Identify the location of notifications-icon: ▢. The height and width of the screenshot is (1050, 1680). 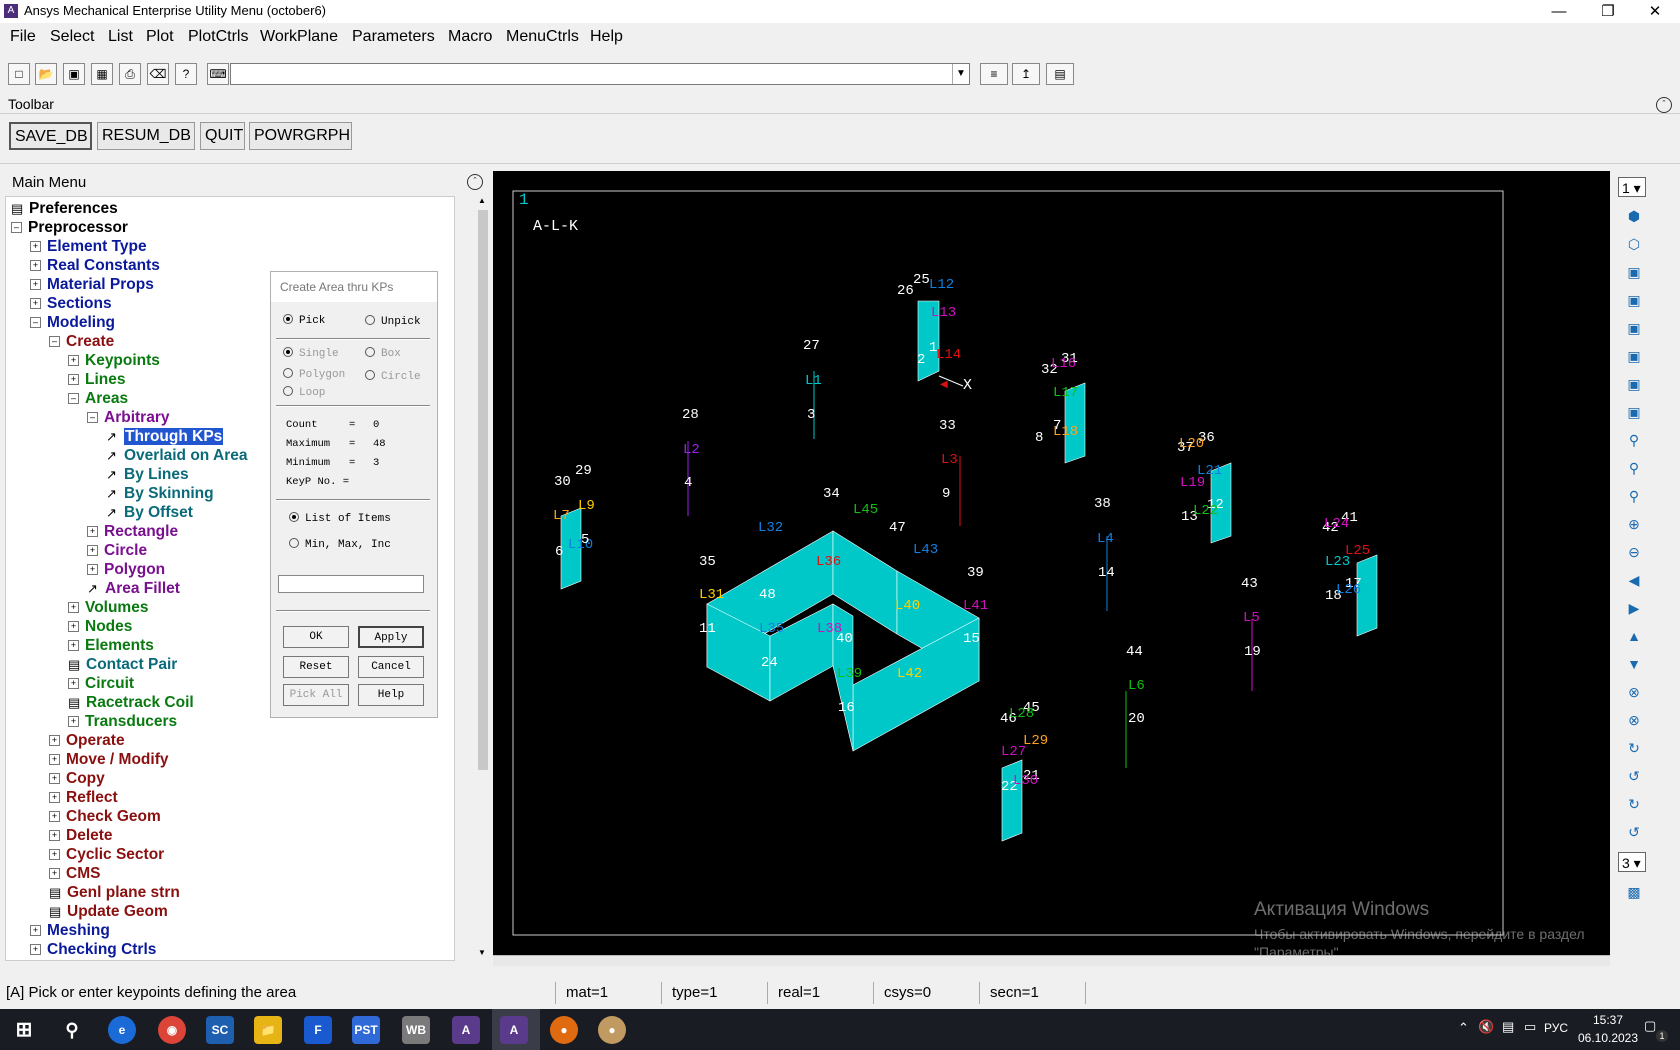
(1650, 1026).